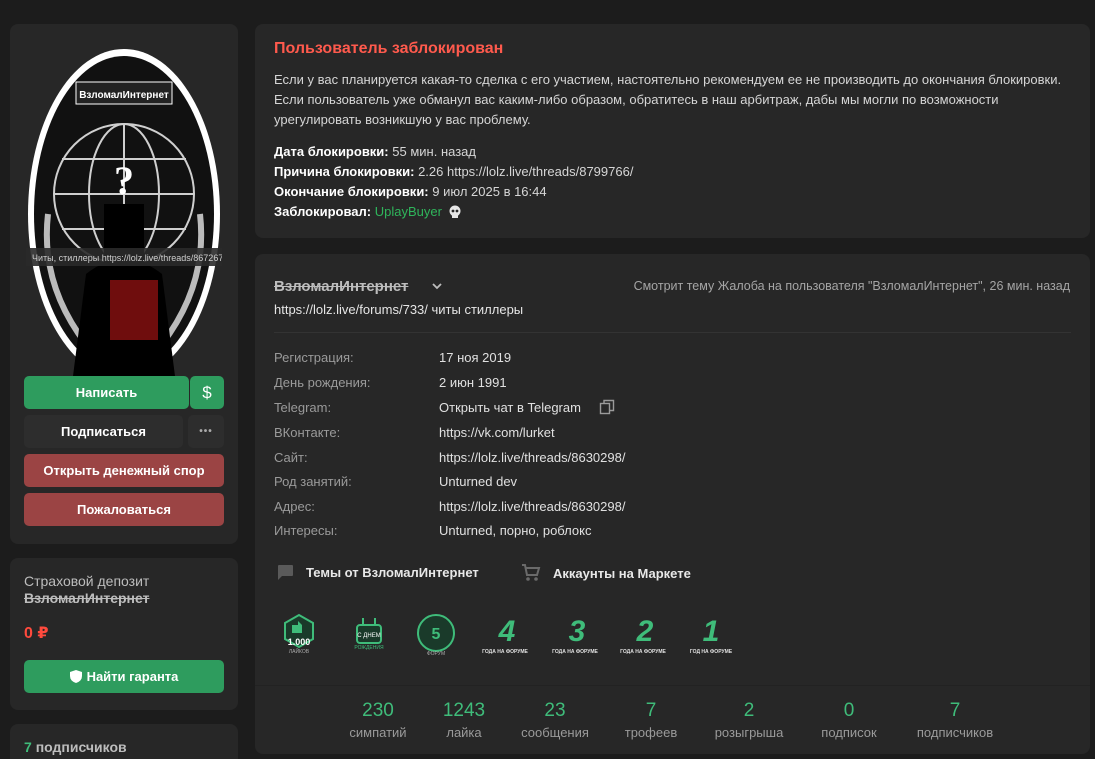 The width and height of the screenshot is (1095, 759). I want to click on shield-icon, so click(75, 676).